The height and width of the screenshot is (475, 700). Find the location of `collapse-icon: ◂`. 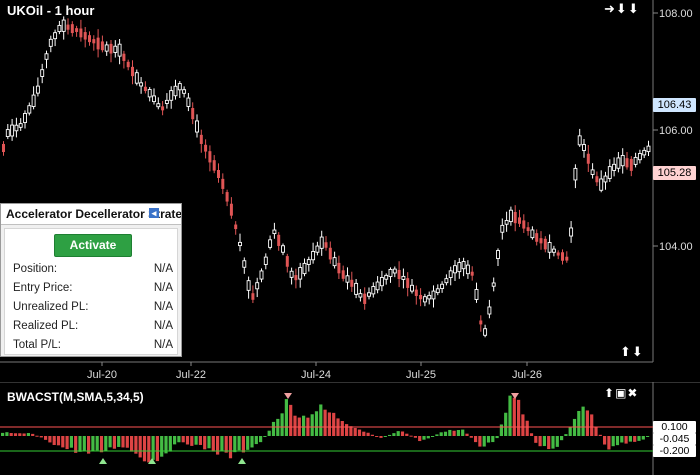

collapse-icon: ◂ is located at coordinates (154, 213).